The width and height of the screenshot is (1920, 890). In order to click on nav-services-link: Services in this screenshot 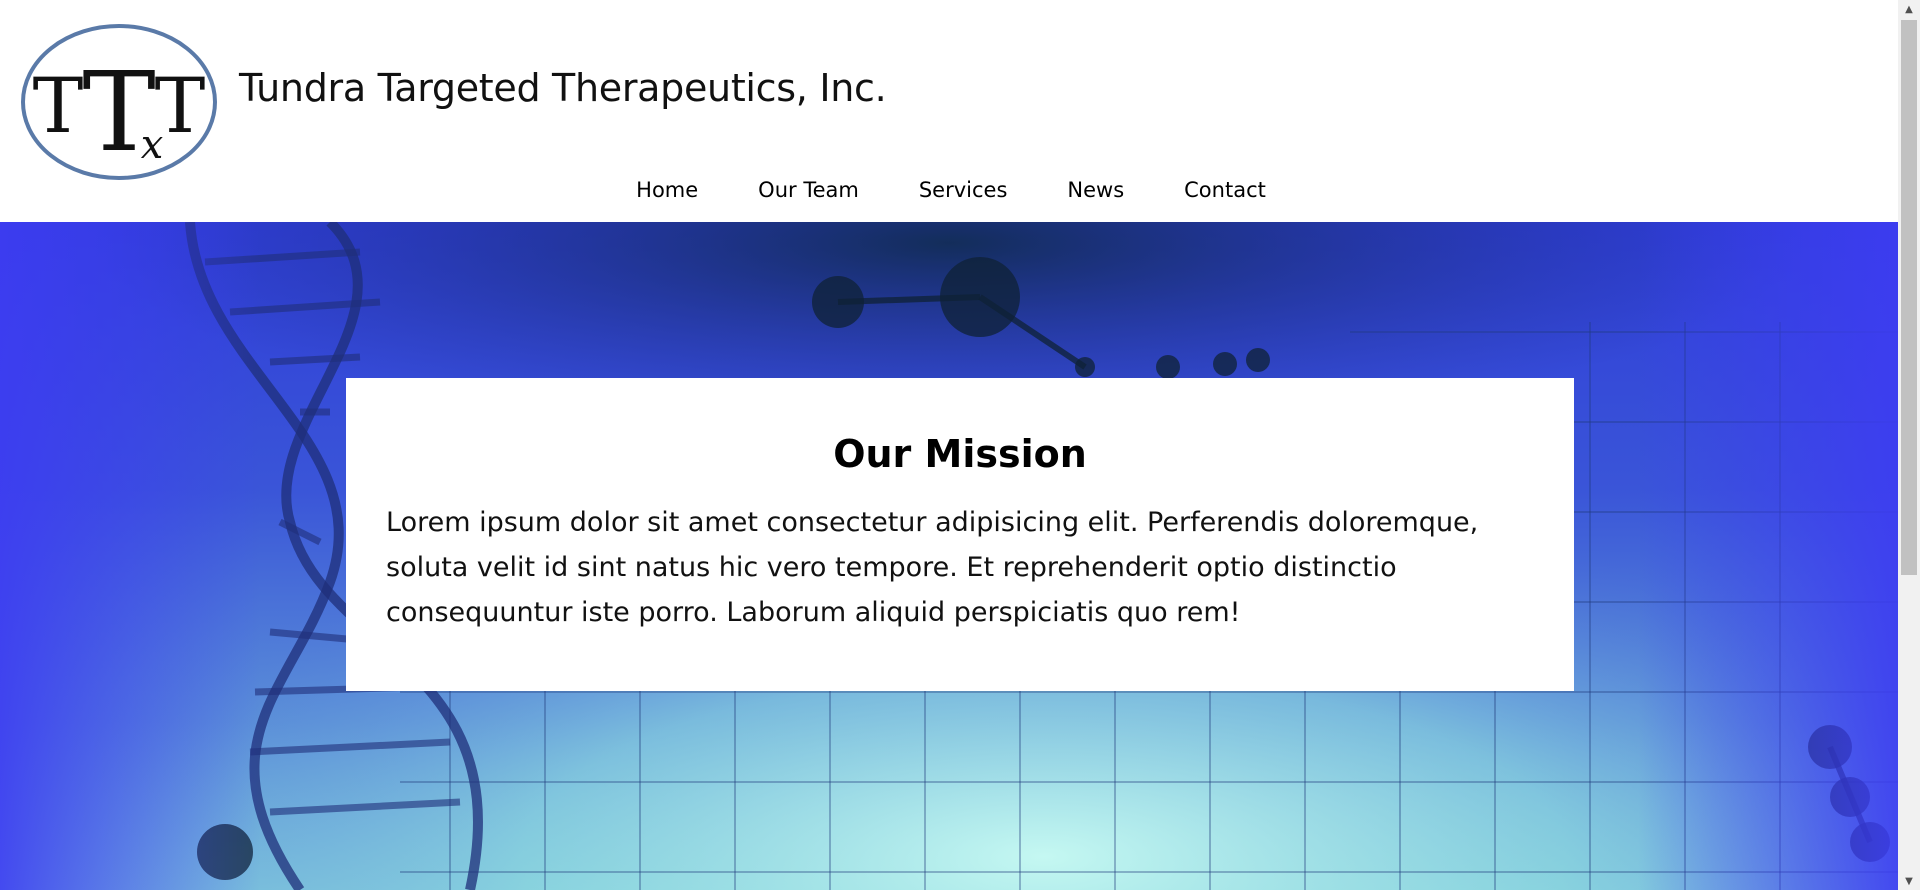, I will do `click(963, 190)`.